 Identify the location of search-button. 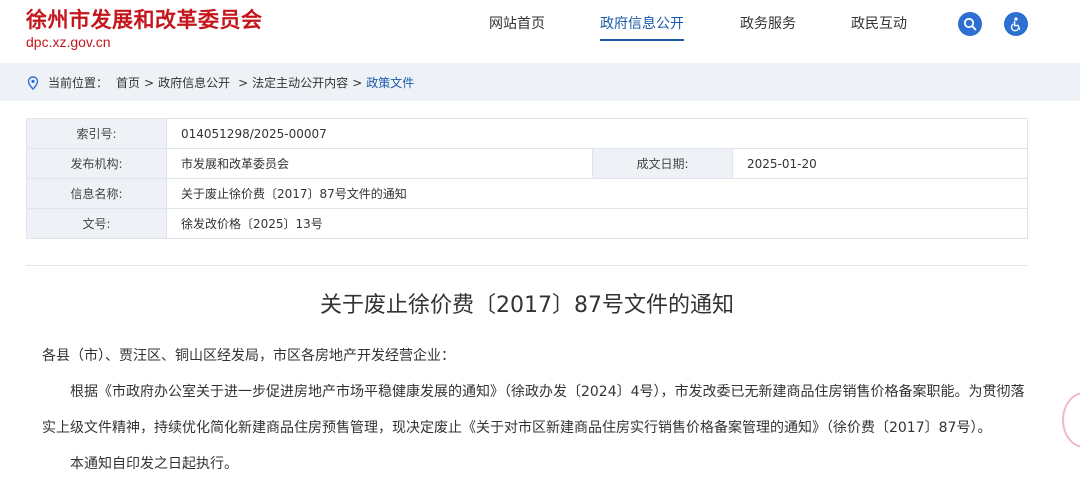
(970, 24).